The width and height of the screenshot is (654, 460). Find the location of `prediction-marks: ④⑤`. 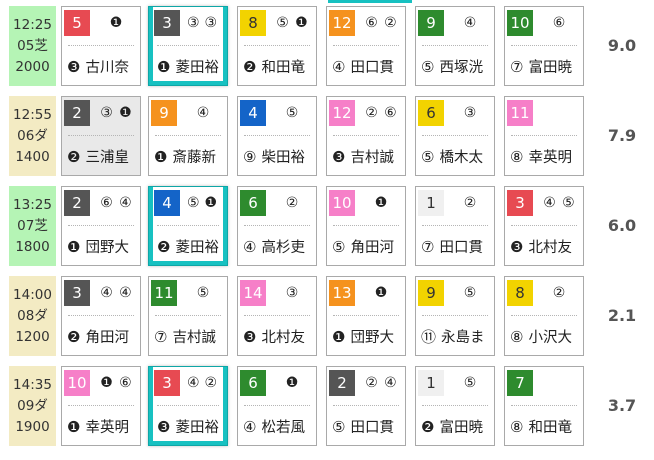

prediction-marks: ④⑤ is located at coordinates (559, 203).